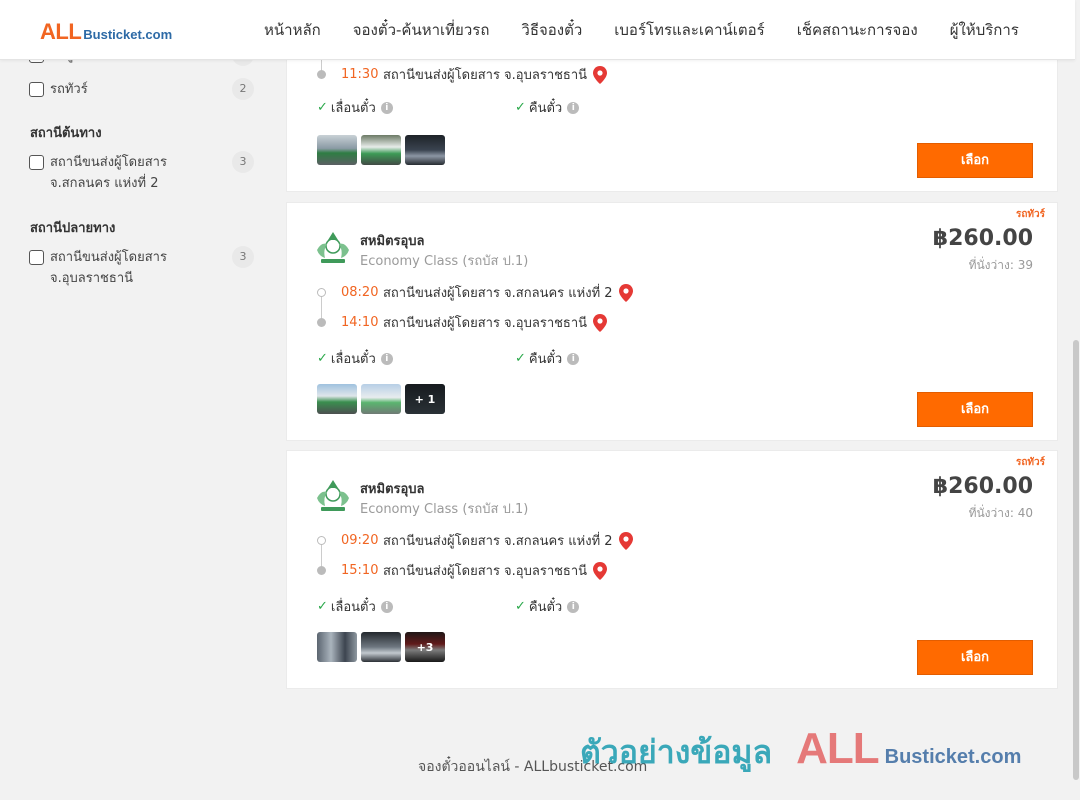 This screenshot has width=1080, height=800. I want to click on nav-check-booking: เช็คสถานะการจอง, so click(857, 30).